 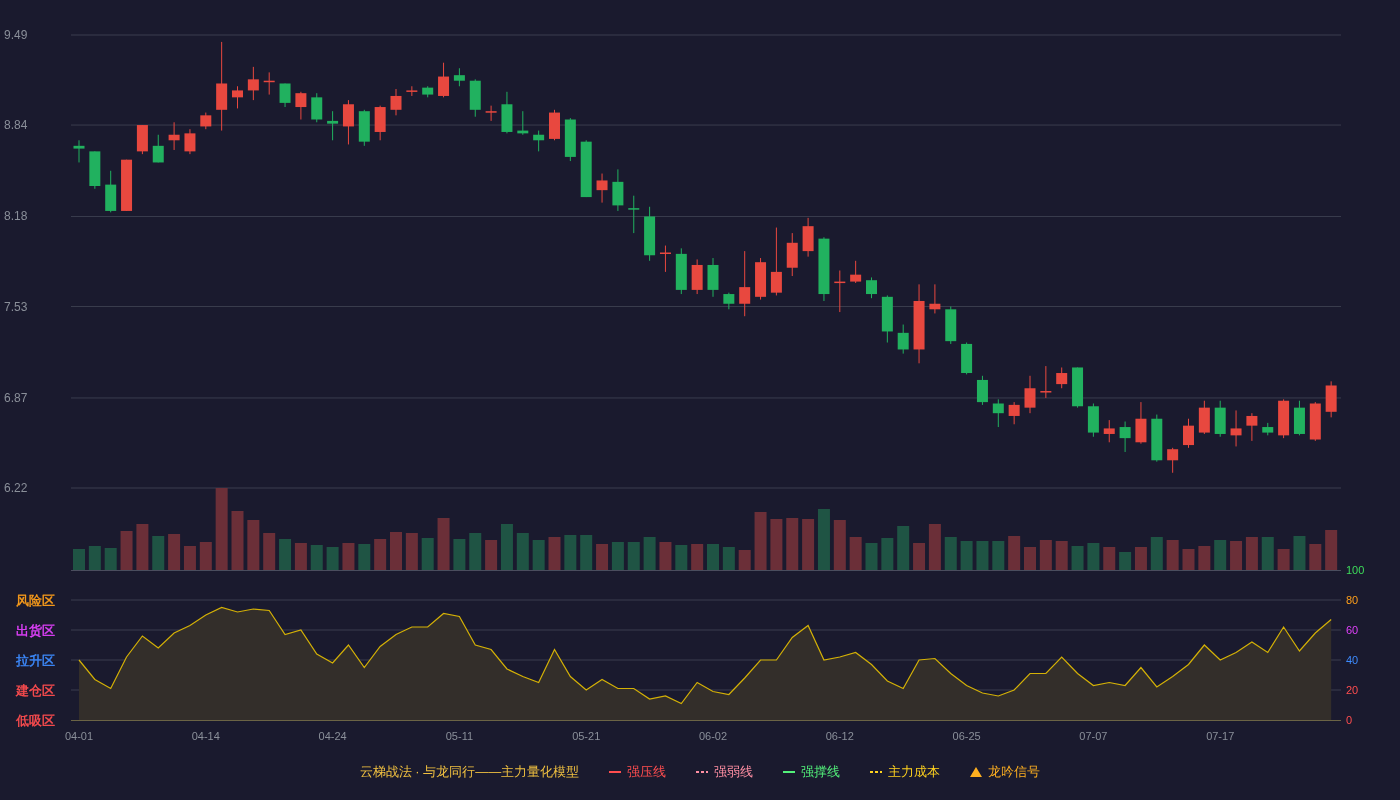 What do you see at coordinates (332, 736) in the screenshot?
I see `axis-label: 04-24` at bounding box center [332, 736].